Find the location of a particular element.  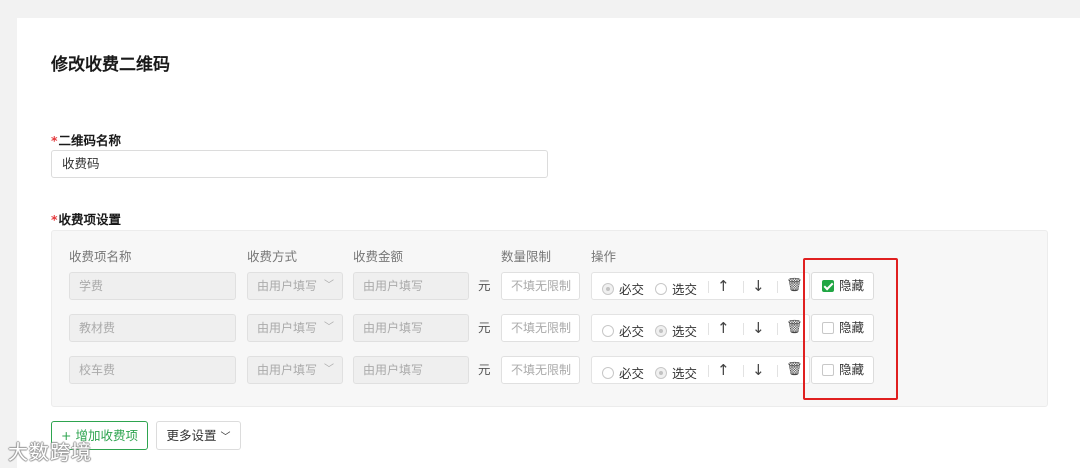

header-item-name: 收费项名称 is located at coordinates (100, 256).